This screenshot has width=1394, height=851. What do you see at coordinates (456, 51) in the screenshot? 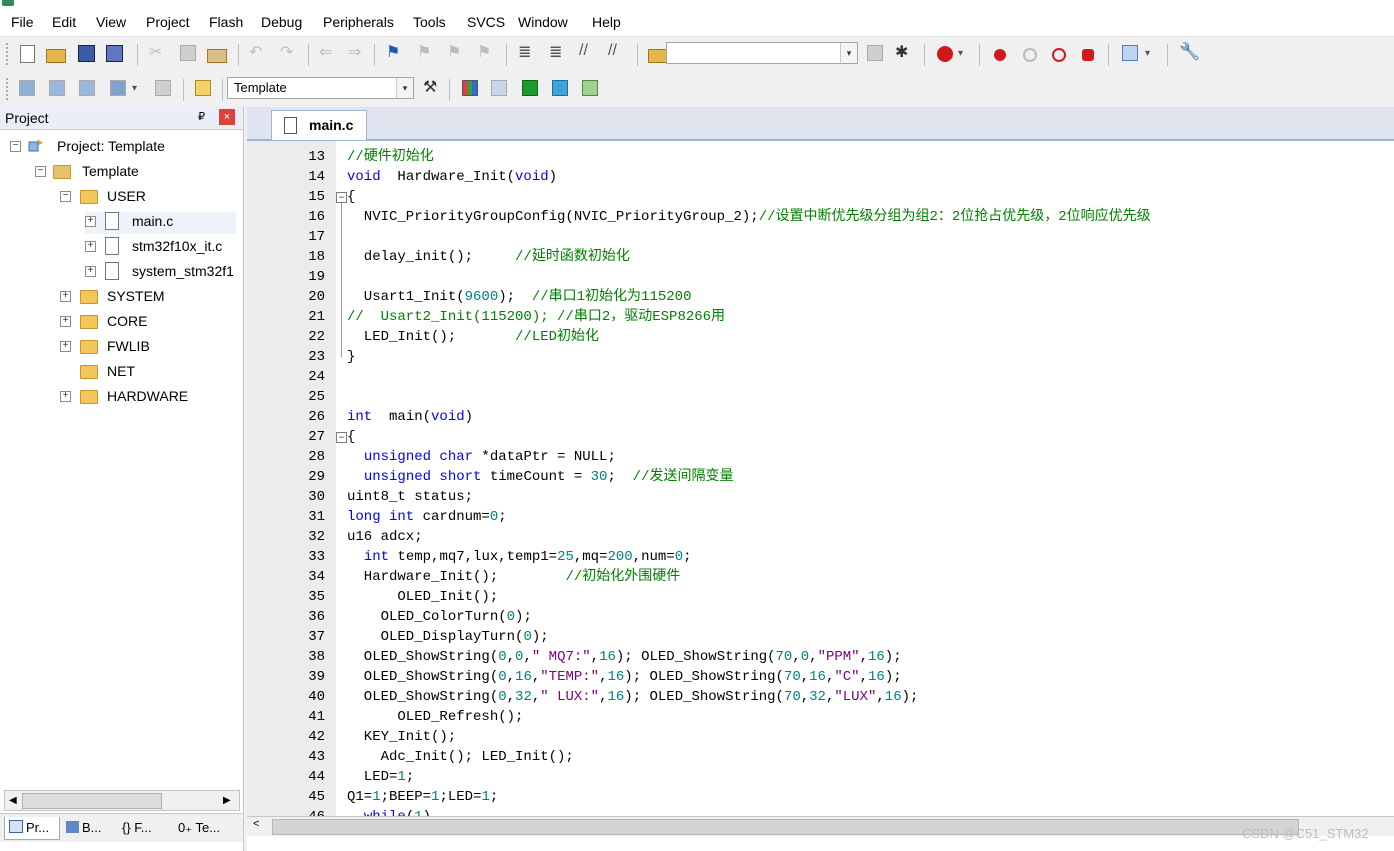
I see `next-bookmark-icon: ⚑` at bounding box center [456, 51].